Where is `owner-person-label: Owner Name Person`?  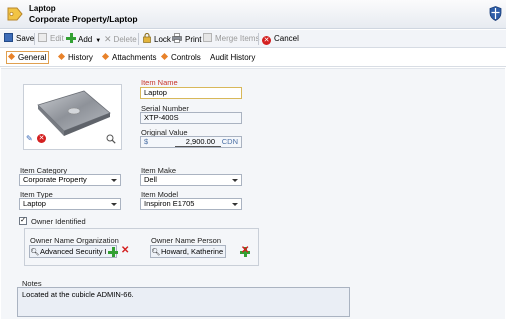
owner-person-label: Owner Name Person is located at coordinates (186, 240).